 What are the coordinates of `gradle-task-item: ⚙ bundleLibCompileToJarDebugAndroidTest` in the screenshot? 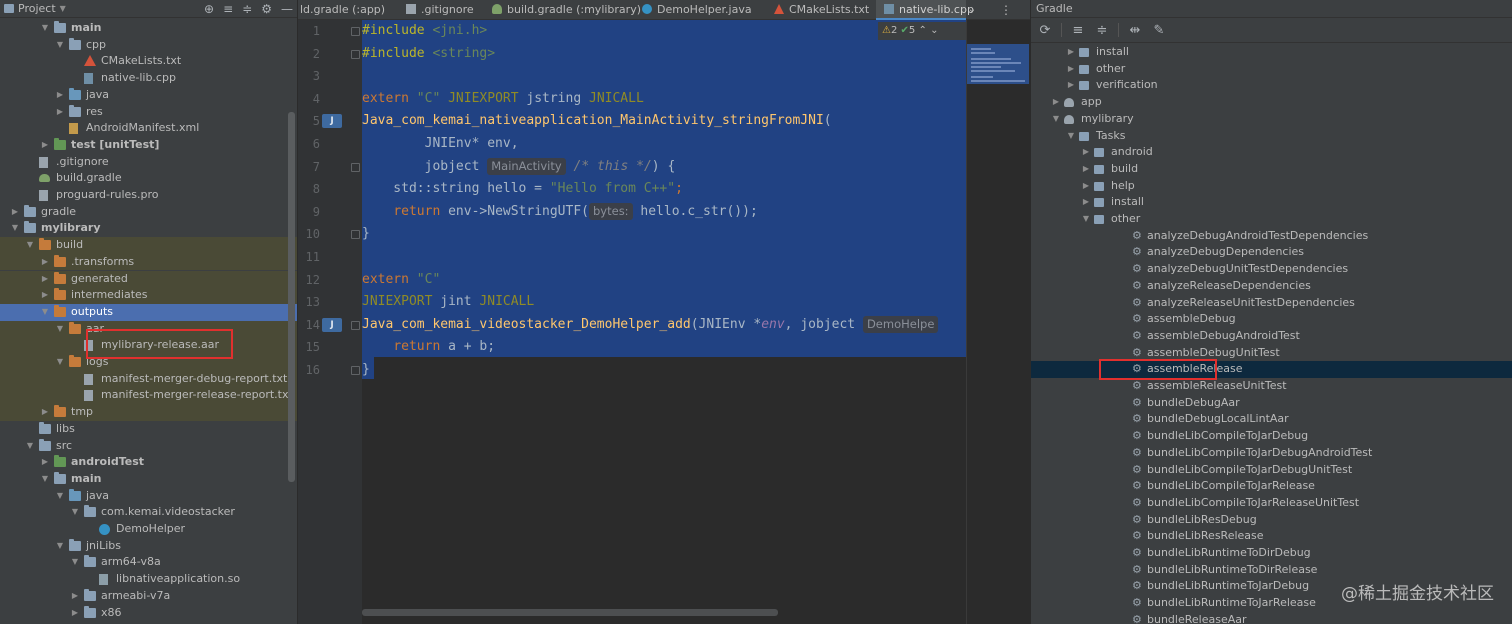 It's located at (1271, 453).